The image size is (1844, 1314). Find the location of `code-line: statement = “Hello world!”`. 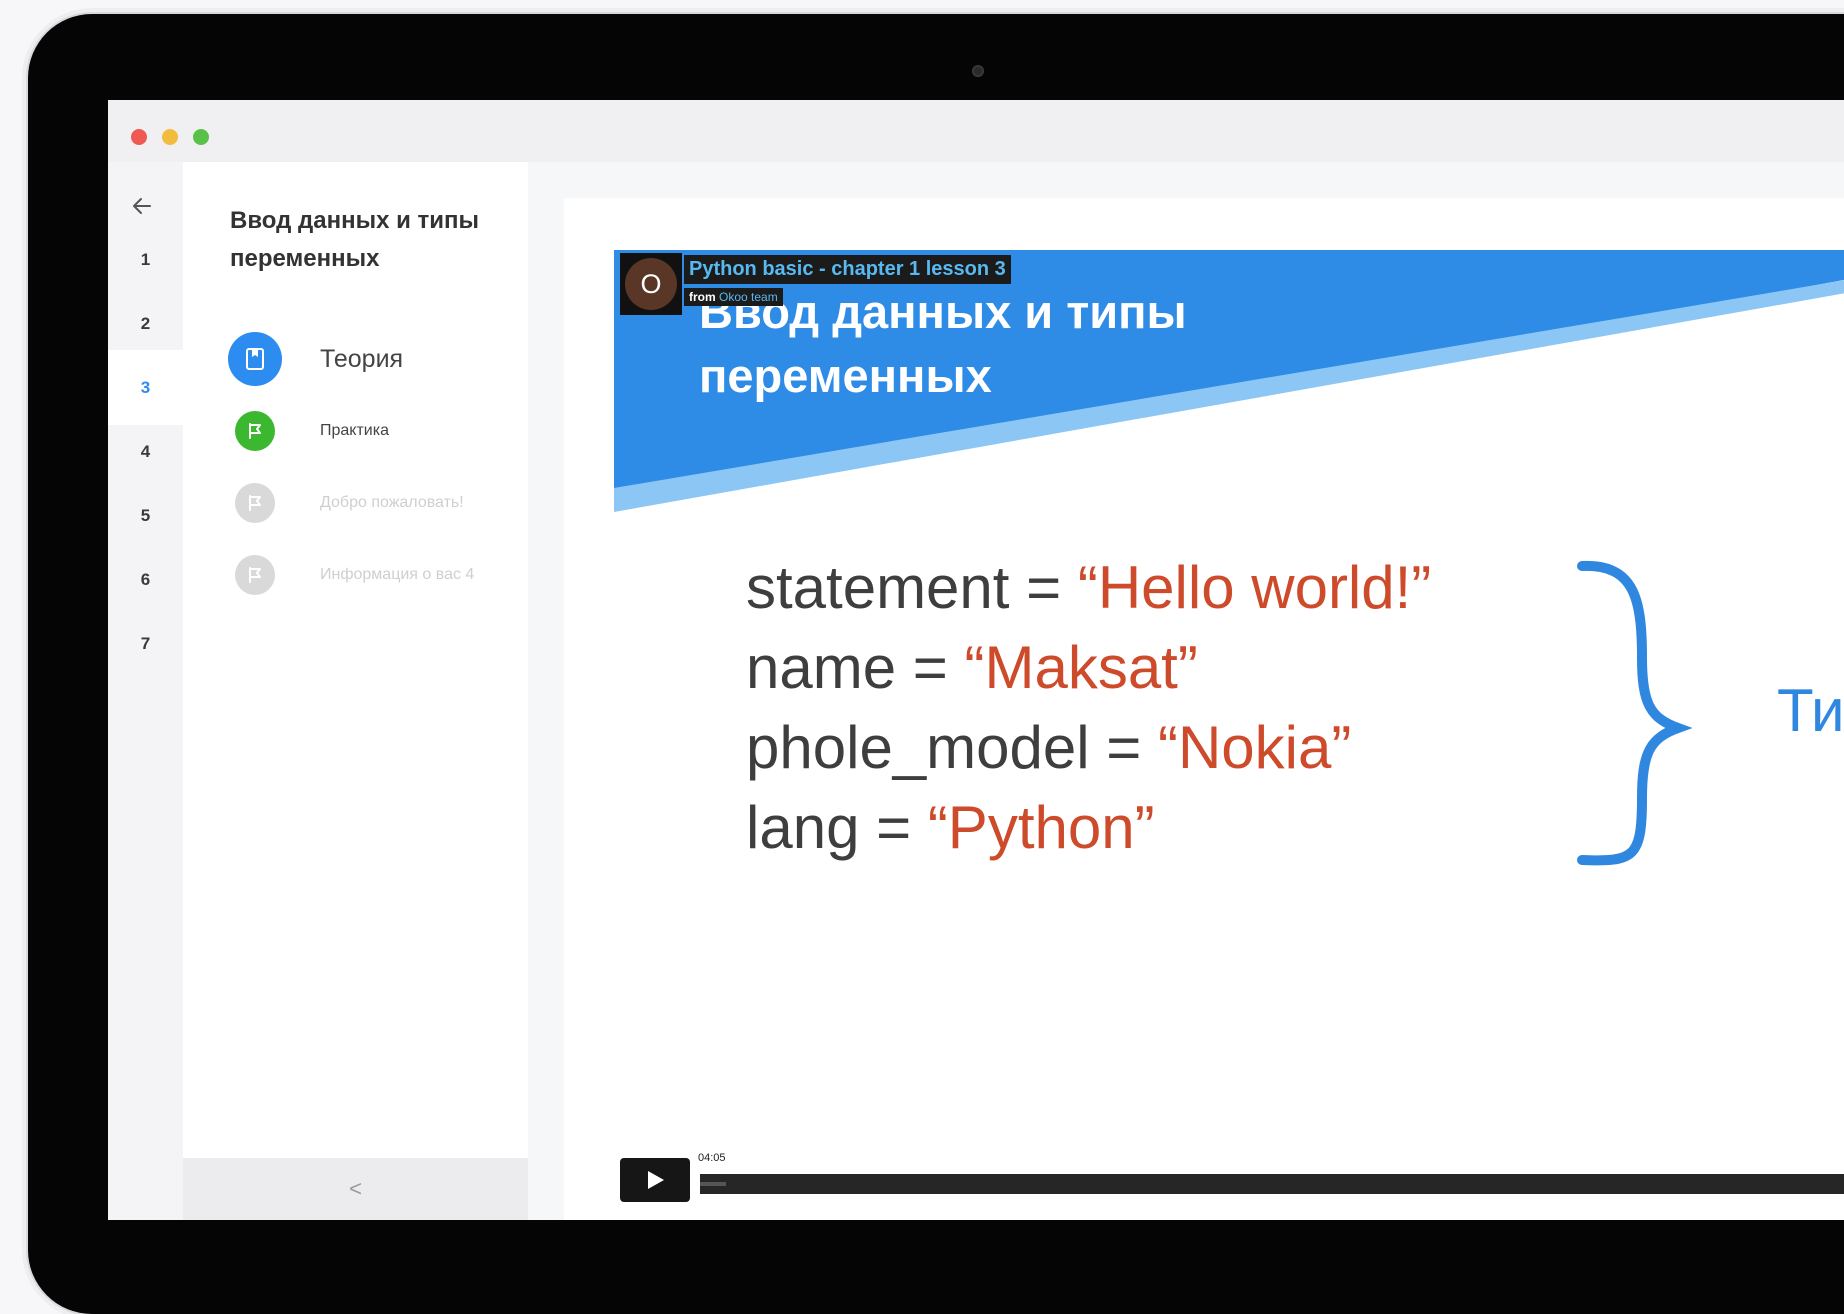

code-line: statement = “Hello world!” is located at coordinates (1089, 587).